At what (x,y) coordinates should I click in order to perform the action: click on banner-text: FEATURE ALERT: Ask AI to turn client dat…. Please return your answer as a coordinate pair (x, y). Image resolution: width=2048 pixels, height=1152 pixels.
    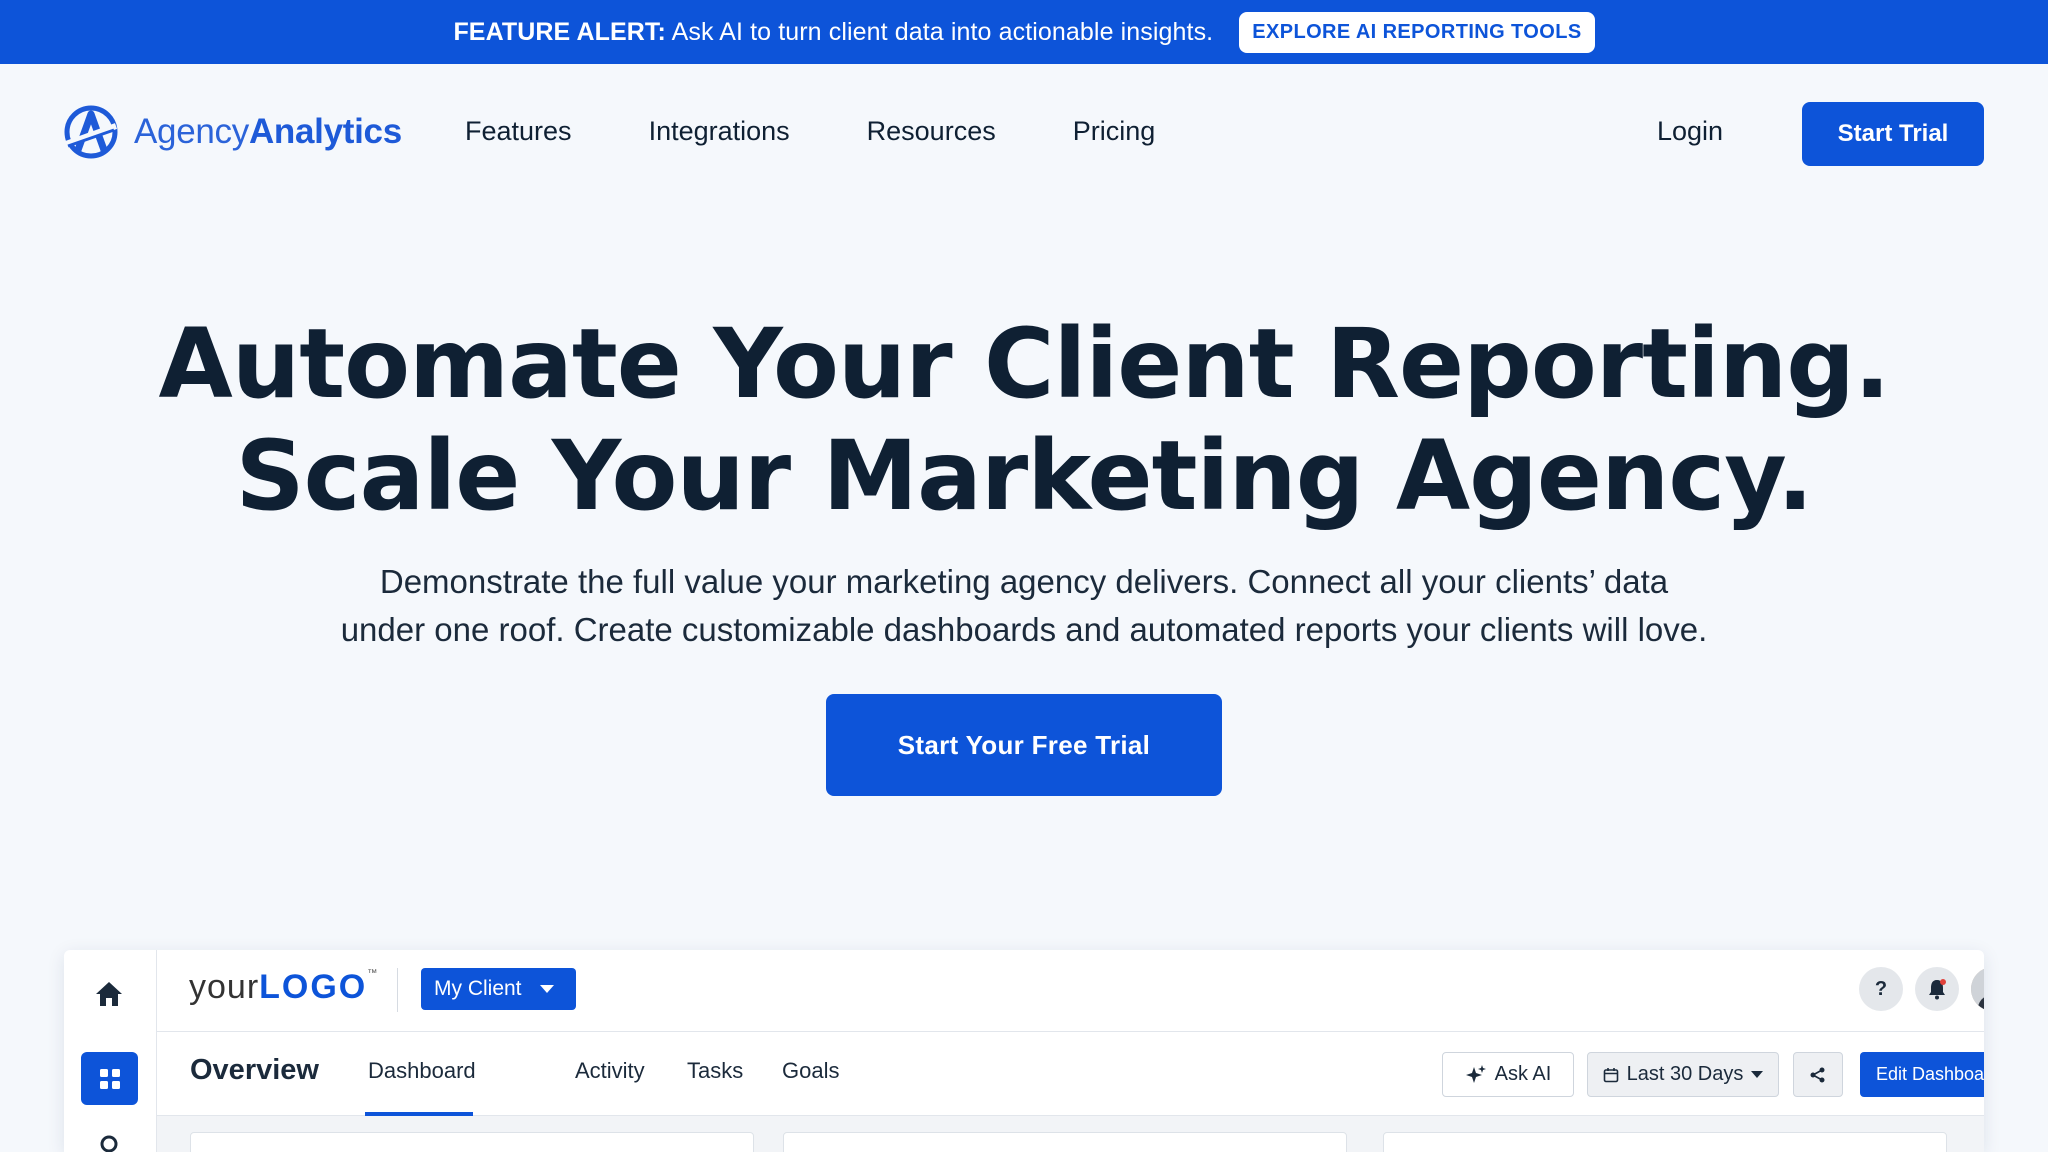
    Looking at the image, I should click on (833, 32).